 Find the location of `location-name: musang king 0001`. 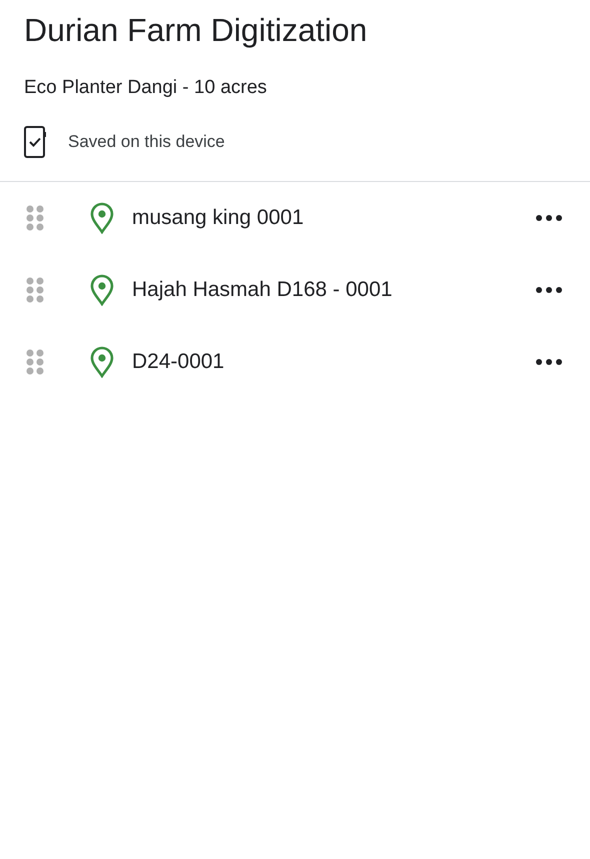

location-name: musang king 0001 is located at coordinates (332, 218).